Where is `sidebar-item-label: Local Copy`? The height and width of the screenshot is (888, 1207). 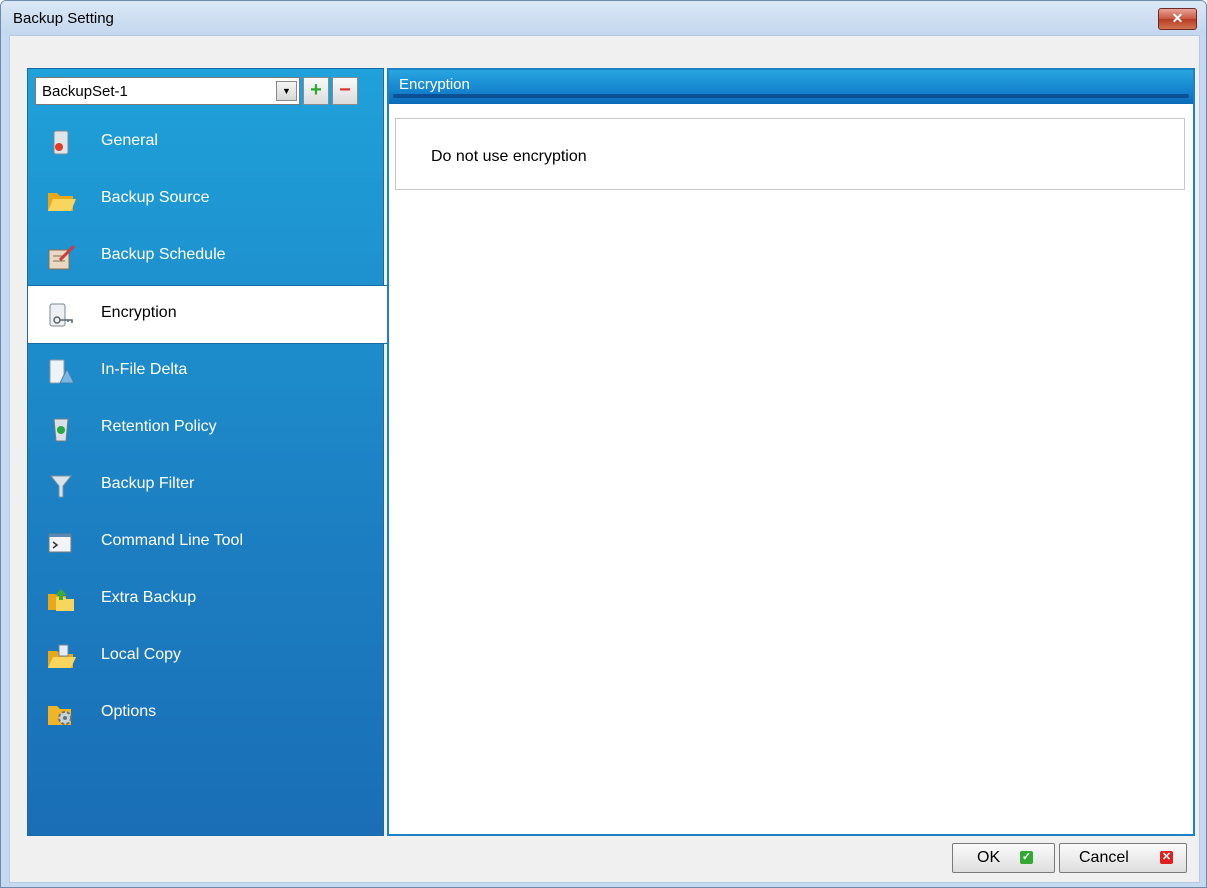
sidebar-item-label: Local Copy is located at coordinates (141, 654).